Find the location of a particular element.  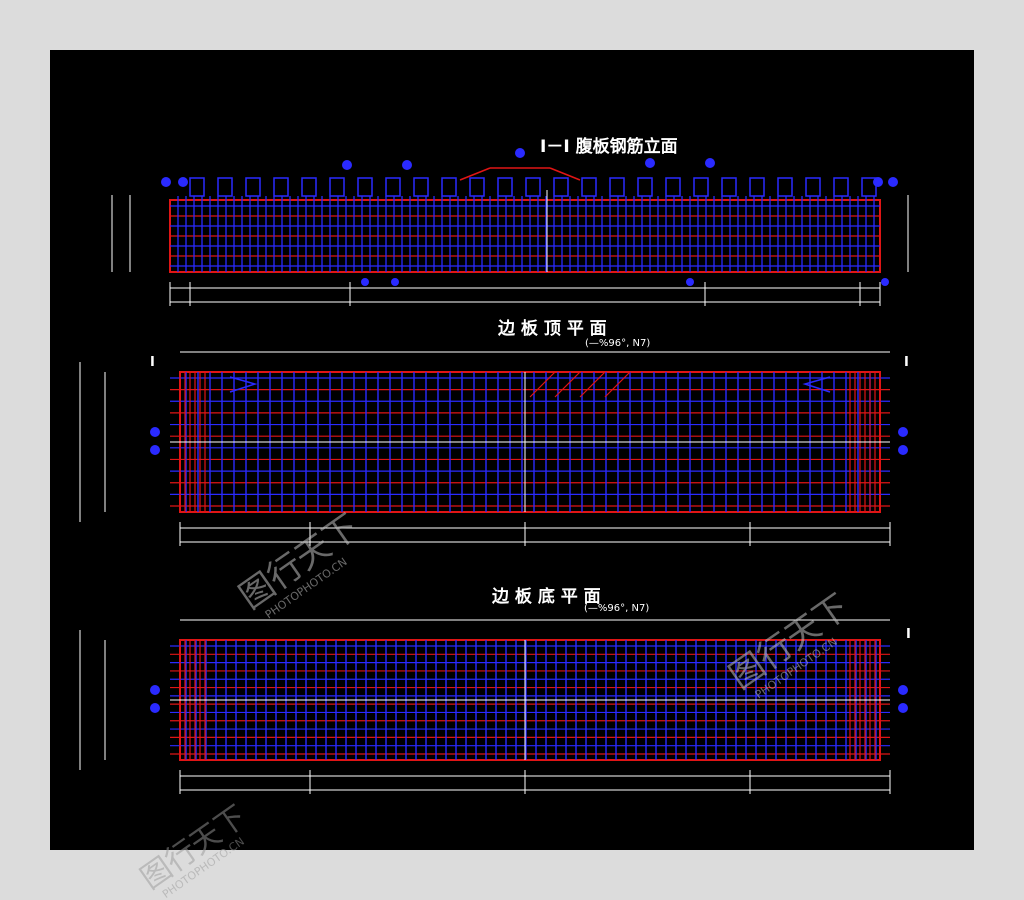

bottom-plan-subtitle: (—%96°, N7) is located at coordinates (616, 608).